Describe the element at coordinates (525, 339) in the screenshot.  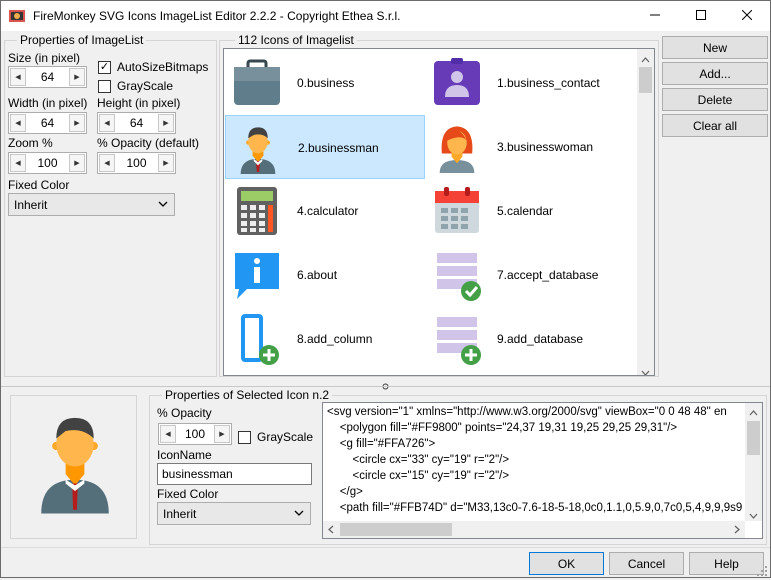
I see `list-item: 9.add_database` at that location.